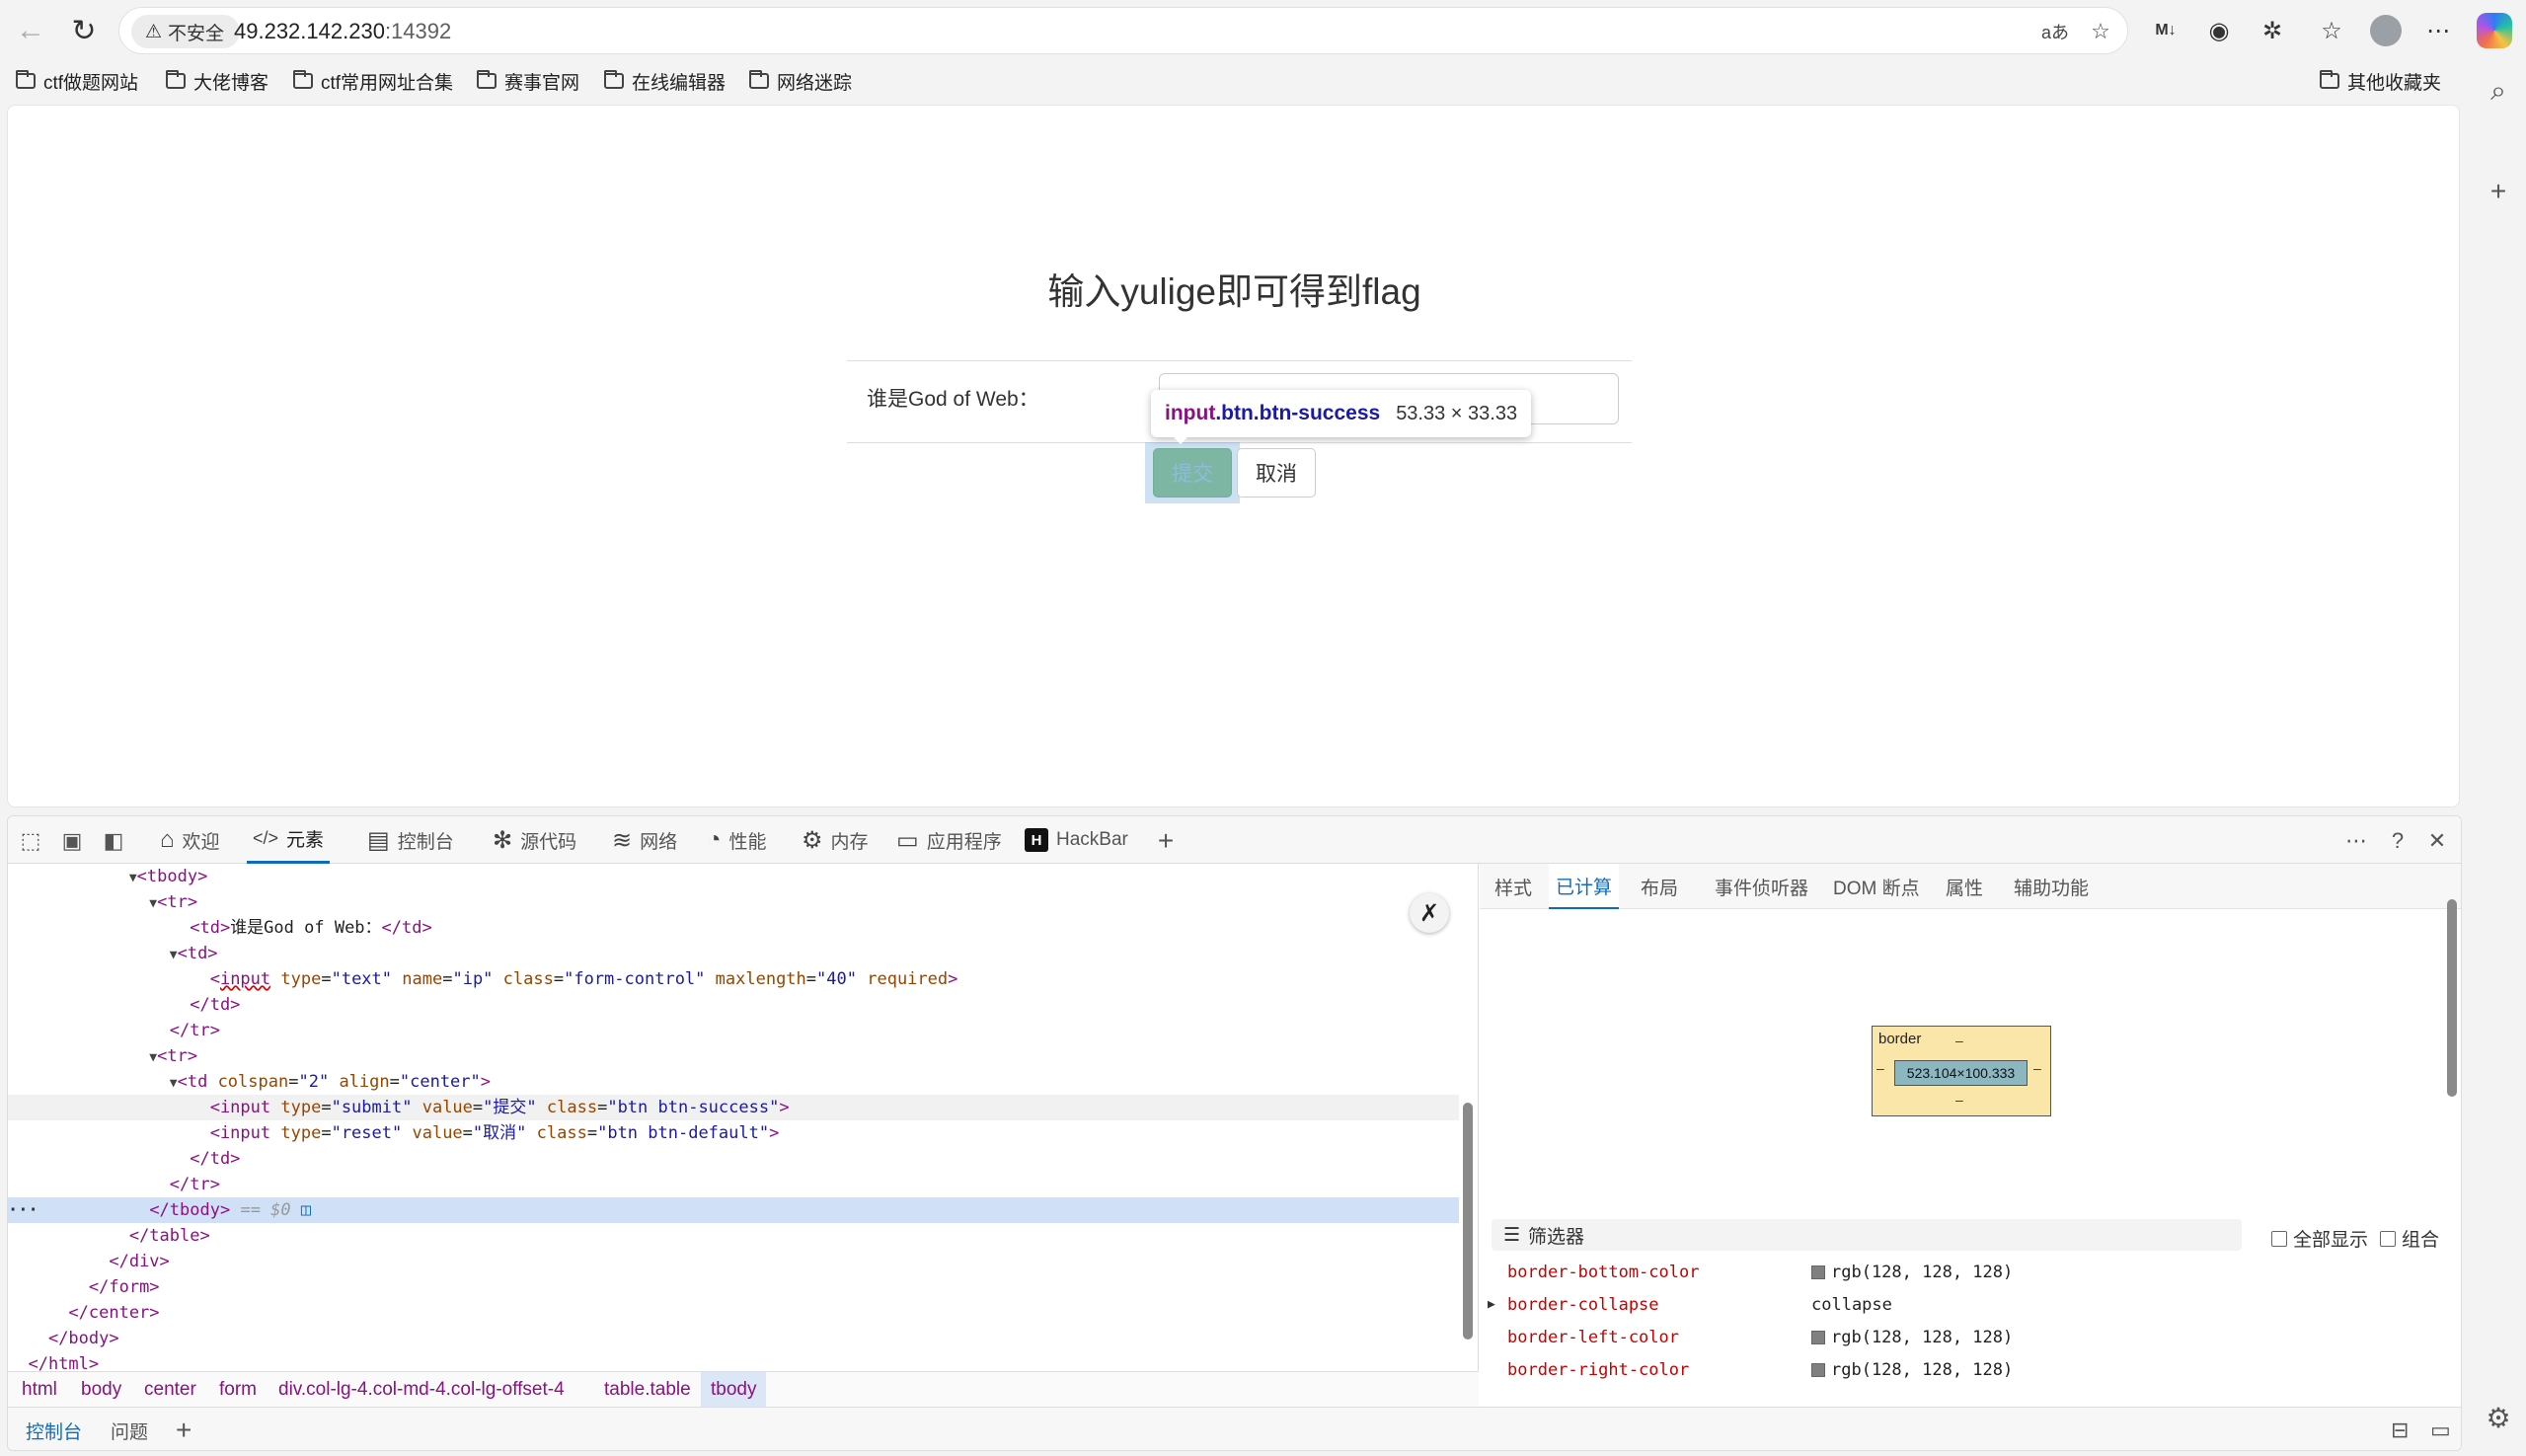 The width and height of the screenshot is (2526, 1456). I want to click on computed-property-row: ▶ border-collapse collapse, so click(1963, 1305).